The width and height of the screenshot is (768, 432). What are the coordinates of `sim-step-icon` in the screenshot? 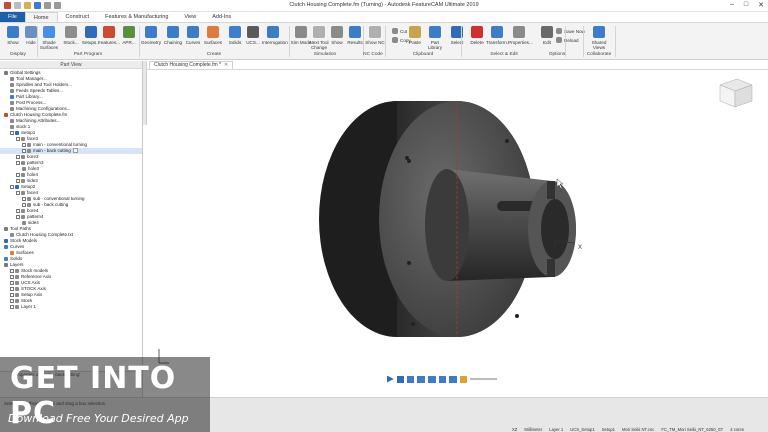 It's located at (432, 379).